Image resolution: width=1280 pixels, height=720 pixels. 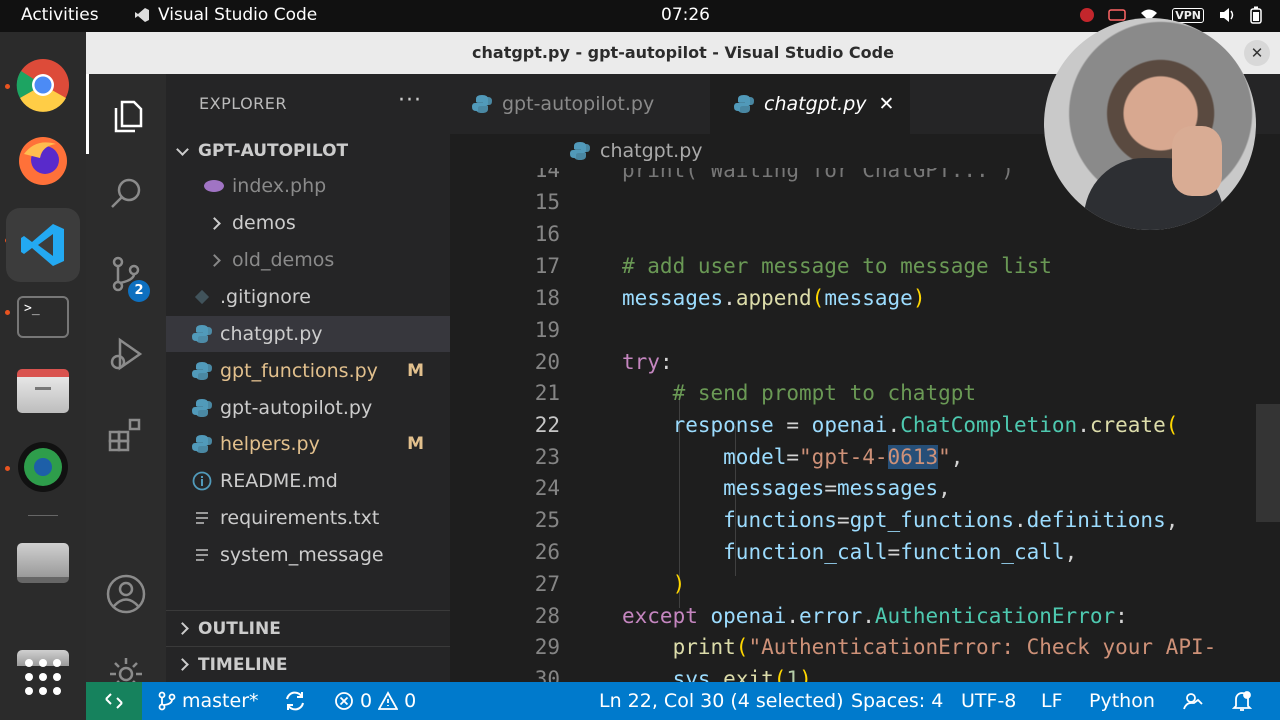 I want to click on code-line: ), so click(x=679, y=584).